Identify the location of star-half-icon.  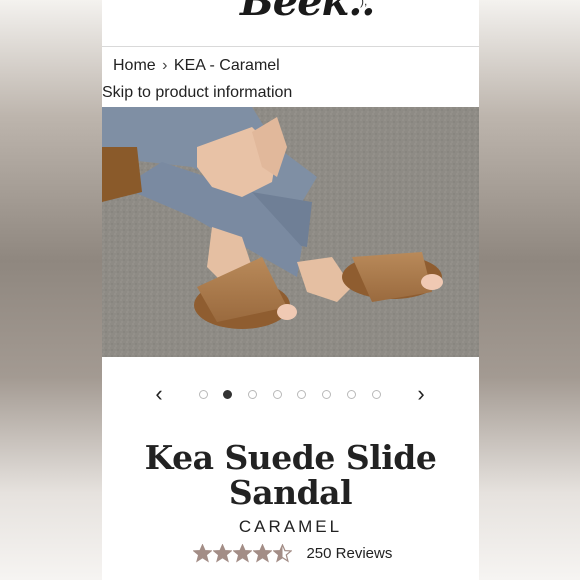
(282, 553).